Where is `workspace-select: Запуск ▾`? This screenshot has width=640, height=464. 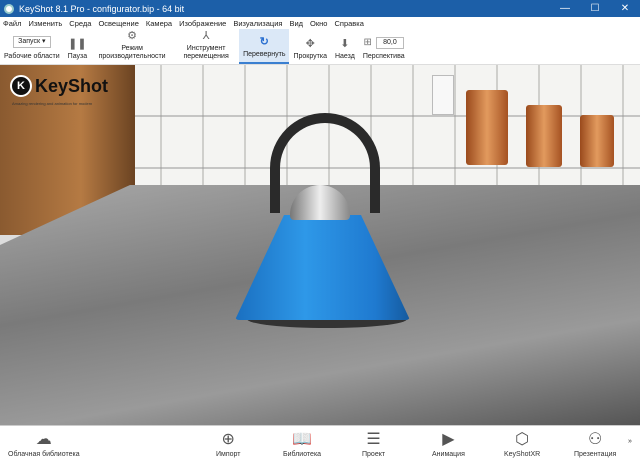 workspace-select: Запуск ▾ is located at coordinates (31, 42).